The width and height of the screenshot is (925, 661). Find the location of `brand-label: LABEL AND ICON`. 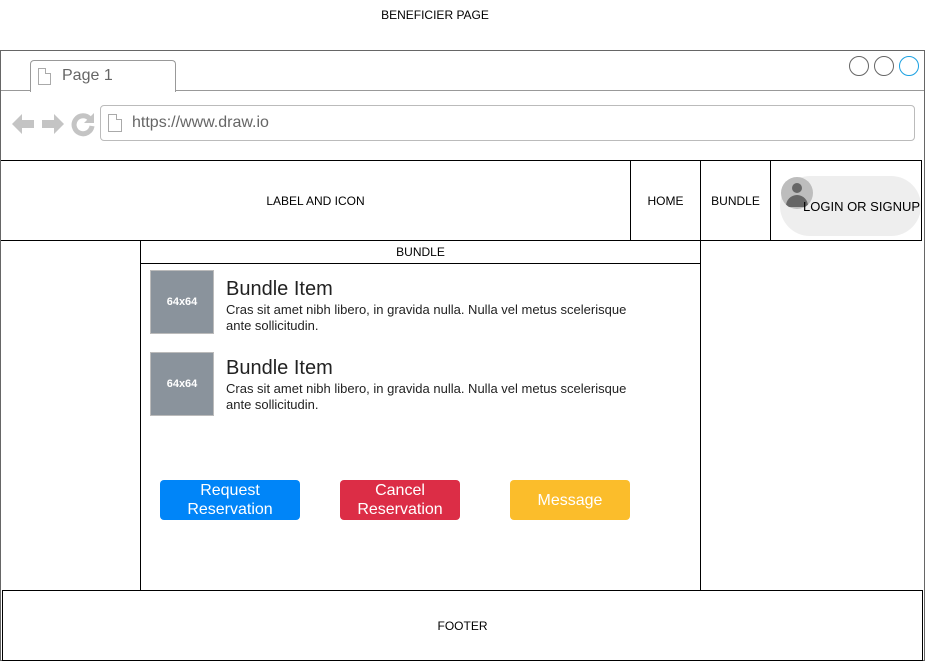

brand-label: LABEL AND ICON is located at coordinates (315, 200).